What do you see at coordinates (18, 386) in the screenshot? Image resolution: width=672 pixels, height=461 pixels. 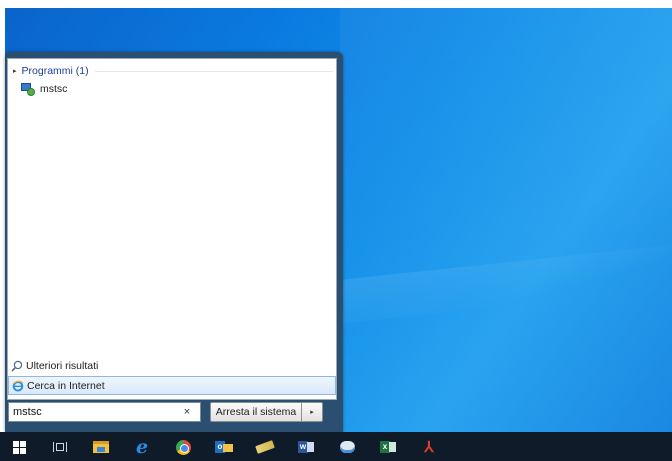 I see `internet-explorer-icon` at bounding box center [18, 386].